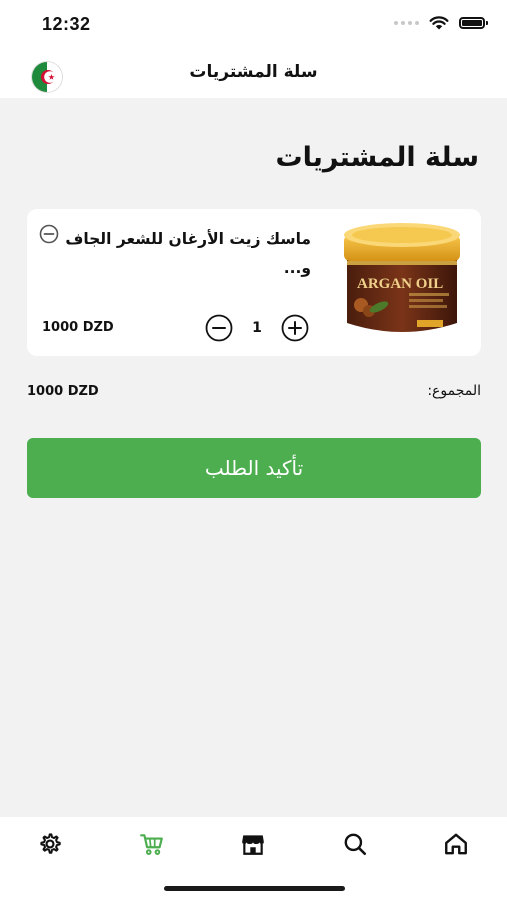 The width and height of the screenshot is (507, 900). Describe the element at coordinates (355, 844) in the screenshot. I see `search-icon` at that location.